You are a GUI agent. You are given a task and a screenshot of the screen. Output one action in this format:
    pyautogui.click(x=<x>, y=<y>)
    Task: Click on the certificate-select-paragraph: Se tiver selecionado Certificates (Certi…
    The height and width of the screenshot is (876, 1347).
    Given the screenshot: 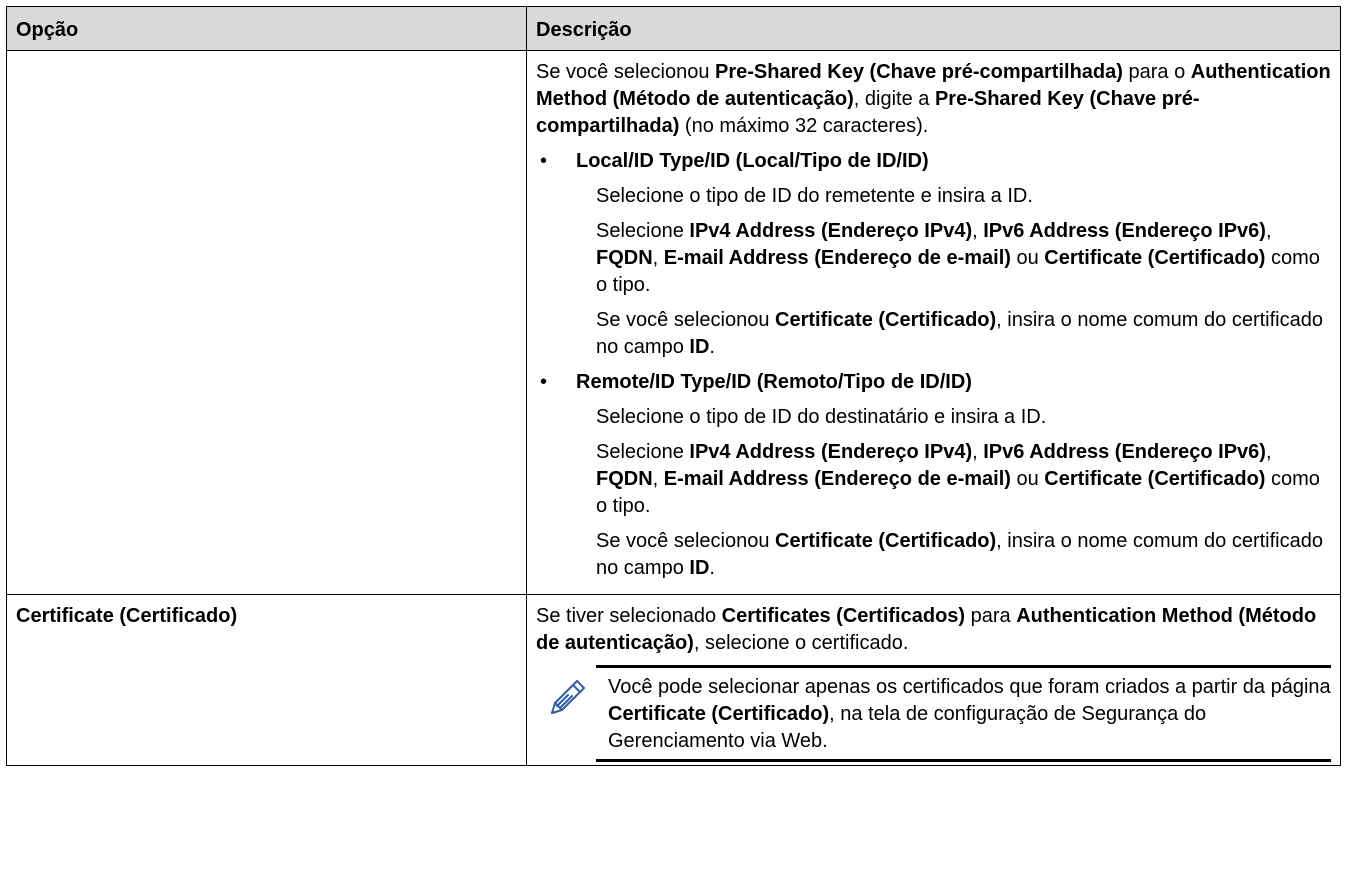 What is the action you would take?
    pyautogui.click(x=926, y=629)
    